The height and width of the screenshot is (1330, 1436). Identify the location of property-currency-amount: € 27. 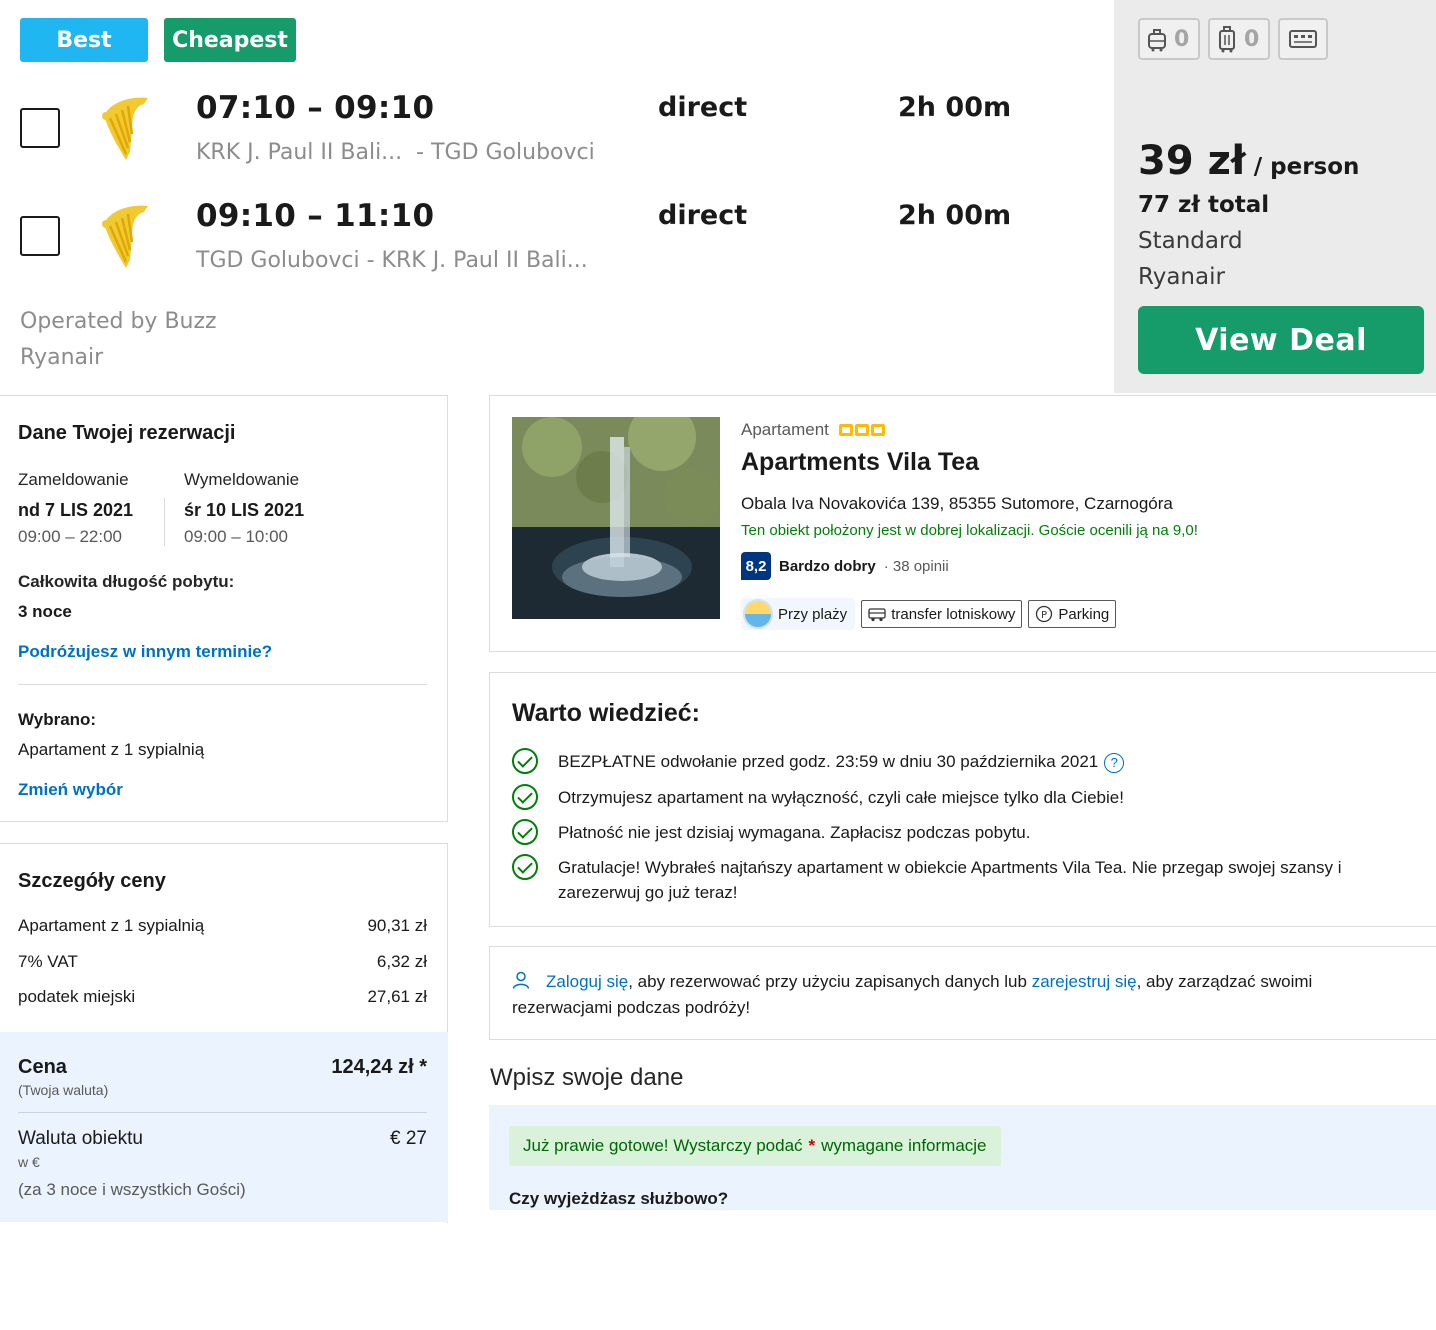
(408, 1138).